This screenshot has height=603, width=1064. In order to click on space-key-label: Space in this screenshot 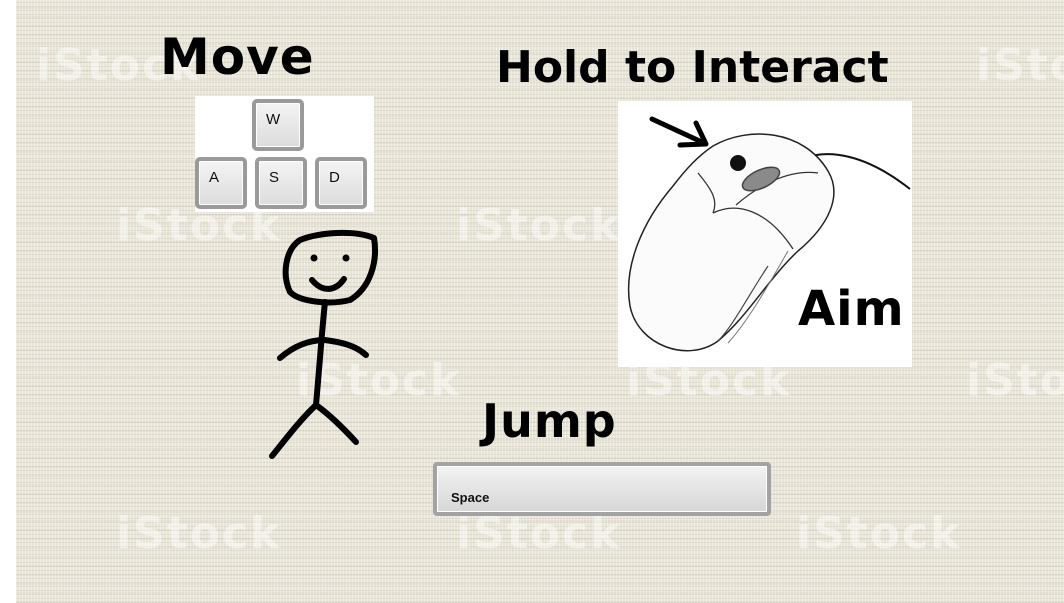, I will do `click(470, 497)`.